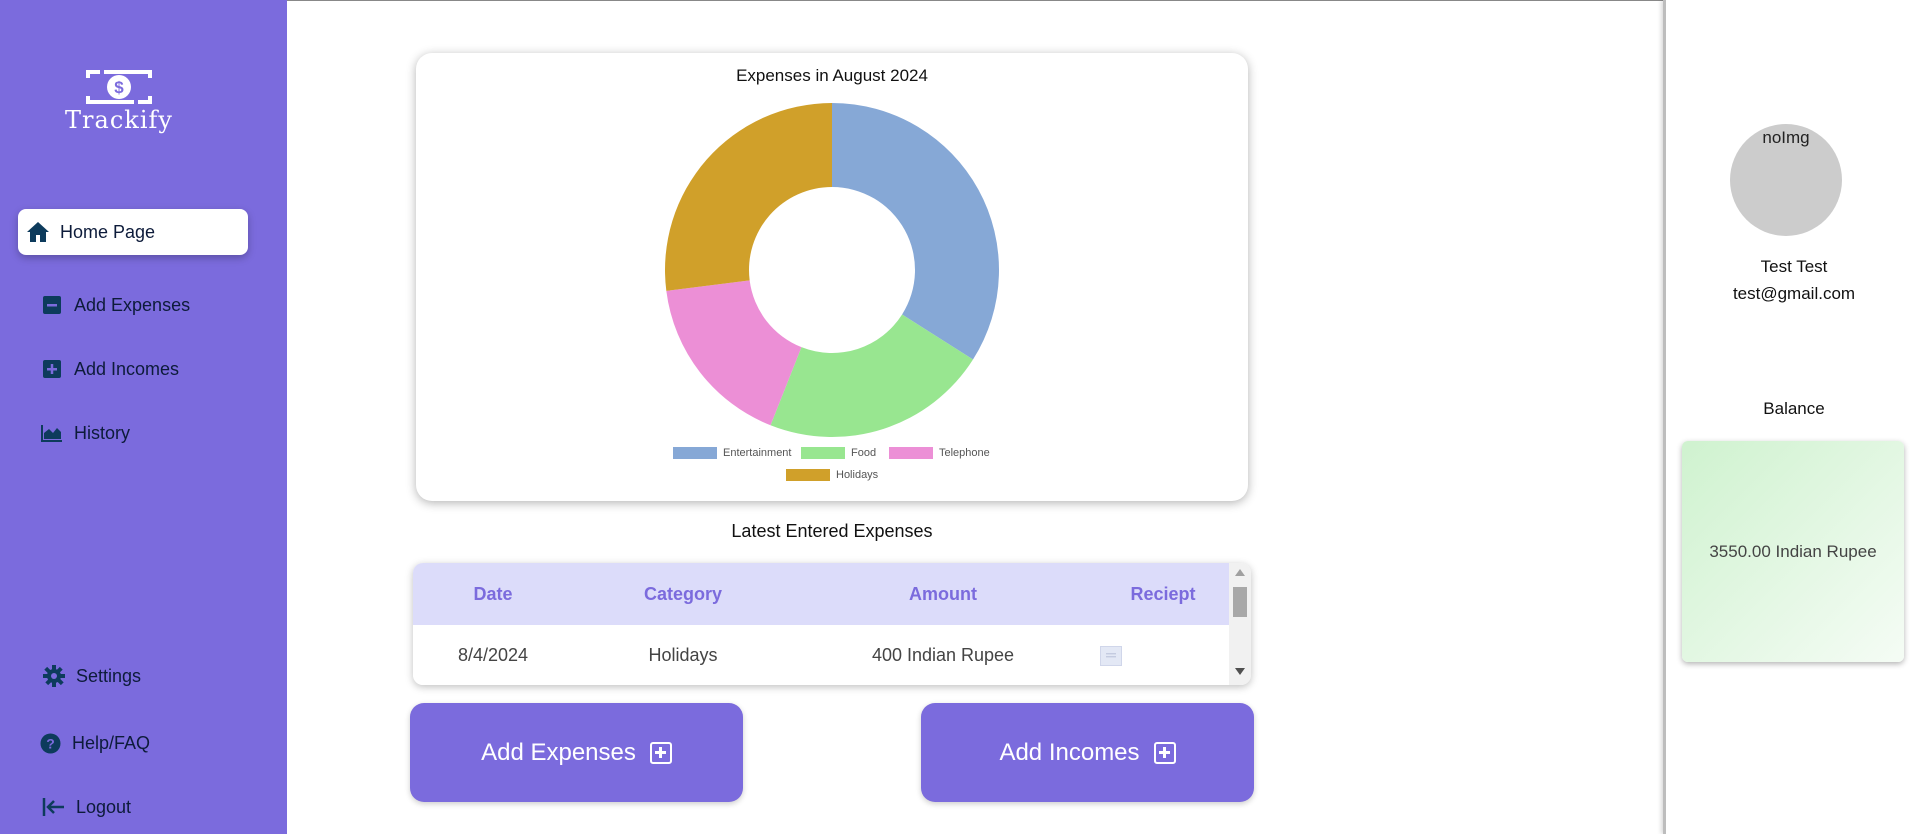 The image size is (1919, 834). I want to click on legend-item-entertainment: Entertainment, so click(732, 453).